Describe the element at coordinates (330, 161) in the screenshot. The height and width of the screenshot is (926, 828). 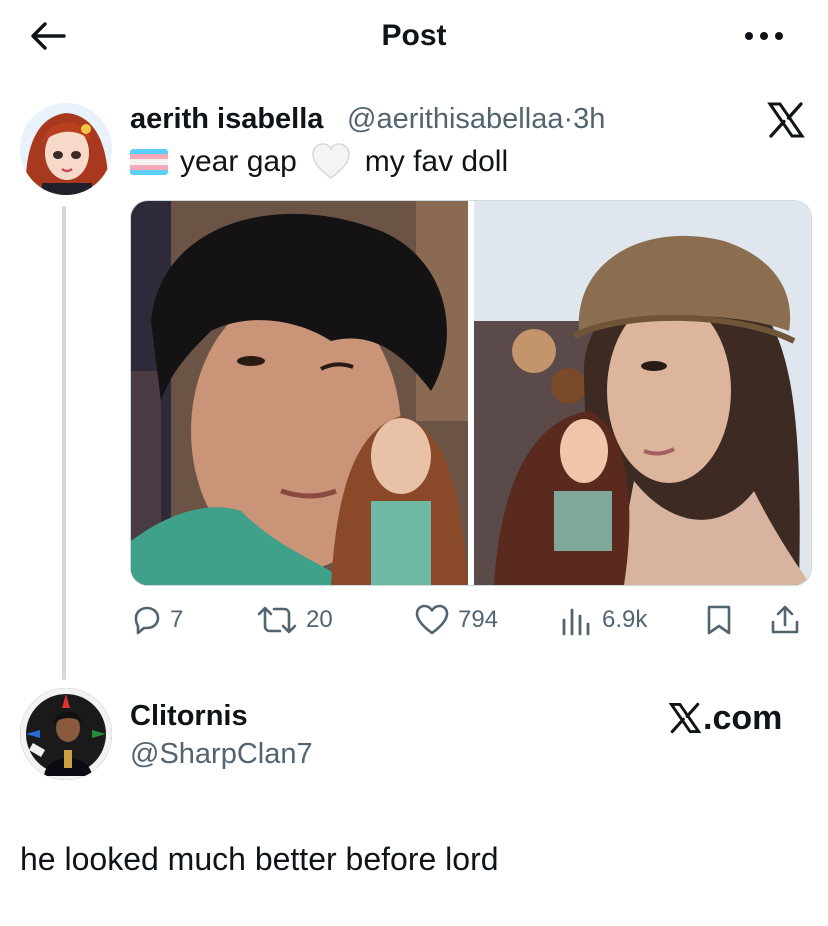
I see `white-heart-emoji` at that location.